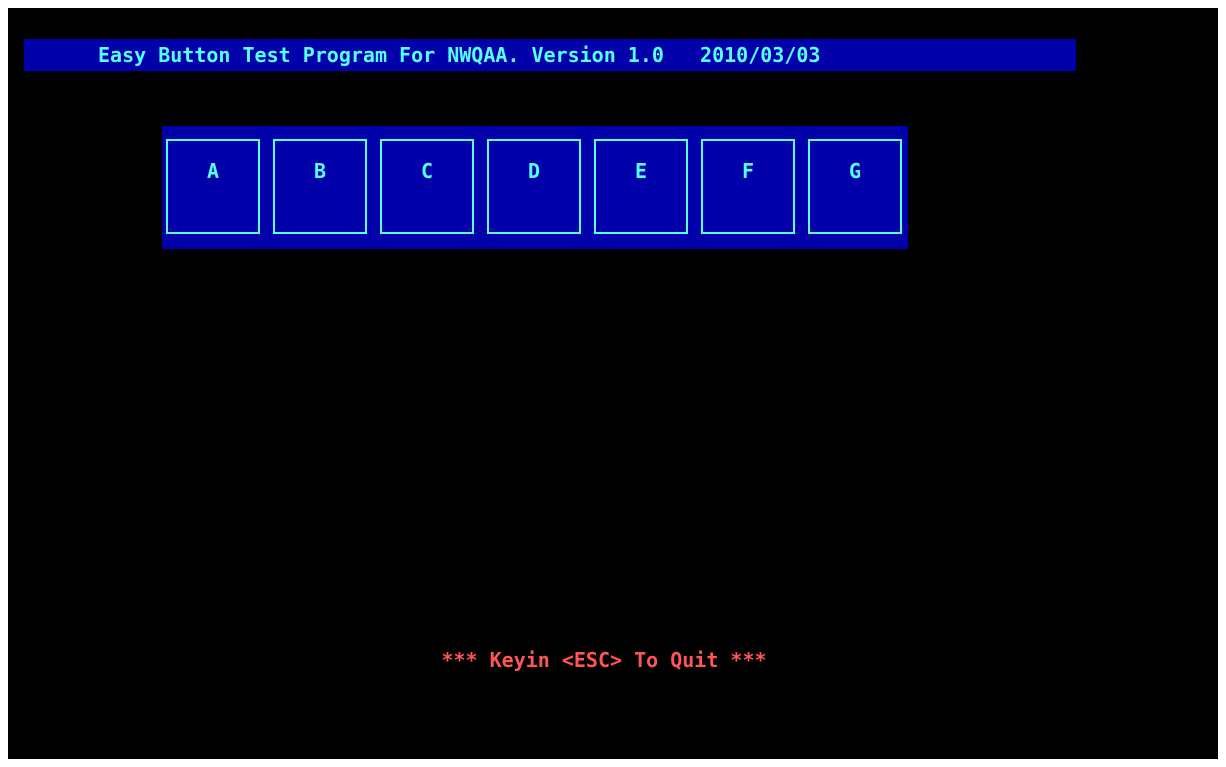 This screenshot has width=1226, height=767. What do you see at coordinates (320, 186) in the screenshot?
I see `easy-button-b: B` at bounding box center [320, 186].